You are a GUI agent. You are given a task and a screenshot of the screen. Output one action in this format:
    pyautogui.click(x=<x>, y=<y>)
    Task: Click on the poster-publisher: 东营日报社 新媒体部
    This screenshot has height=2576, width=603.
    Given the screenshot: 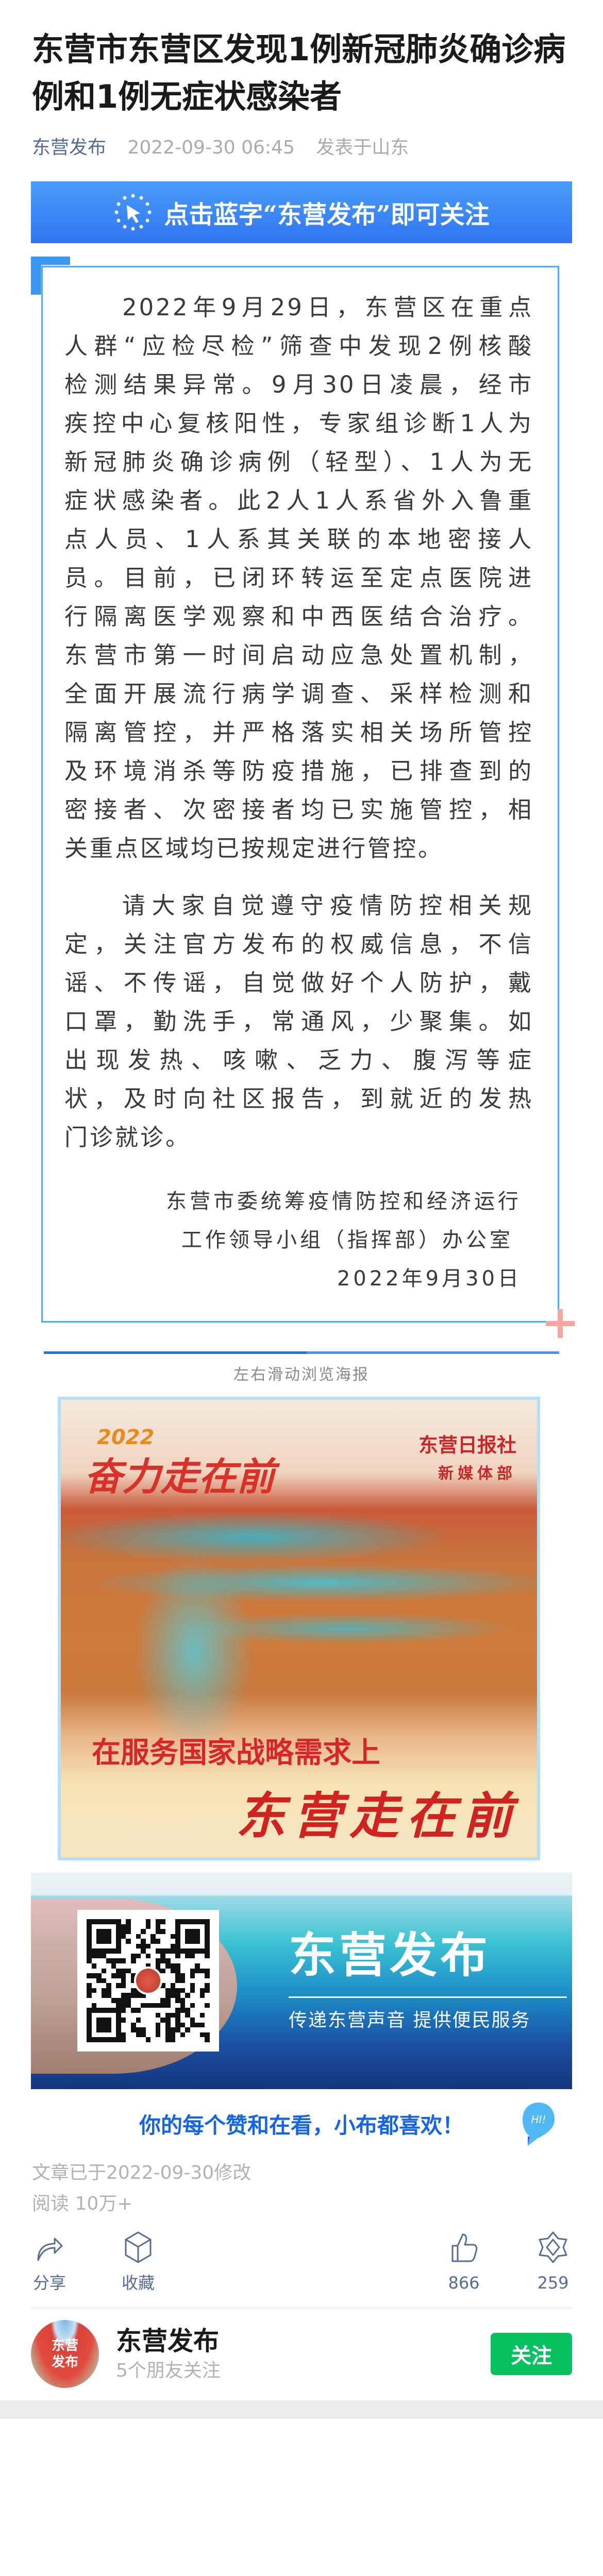 What is the action you would take?
    pyautogui.click(x=467, y=1460)
    